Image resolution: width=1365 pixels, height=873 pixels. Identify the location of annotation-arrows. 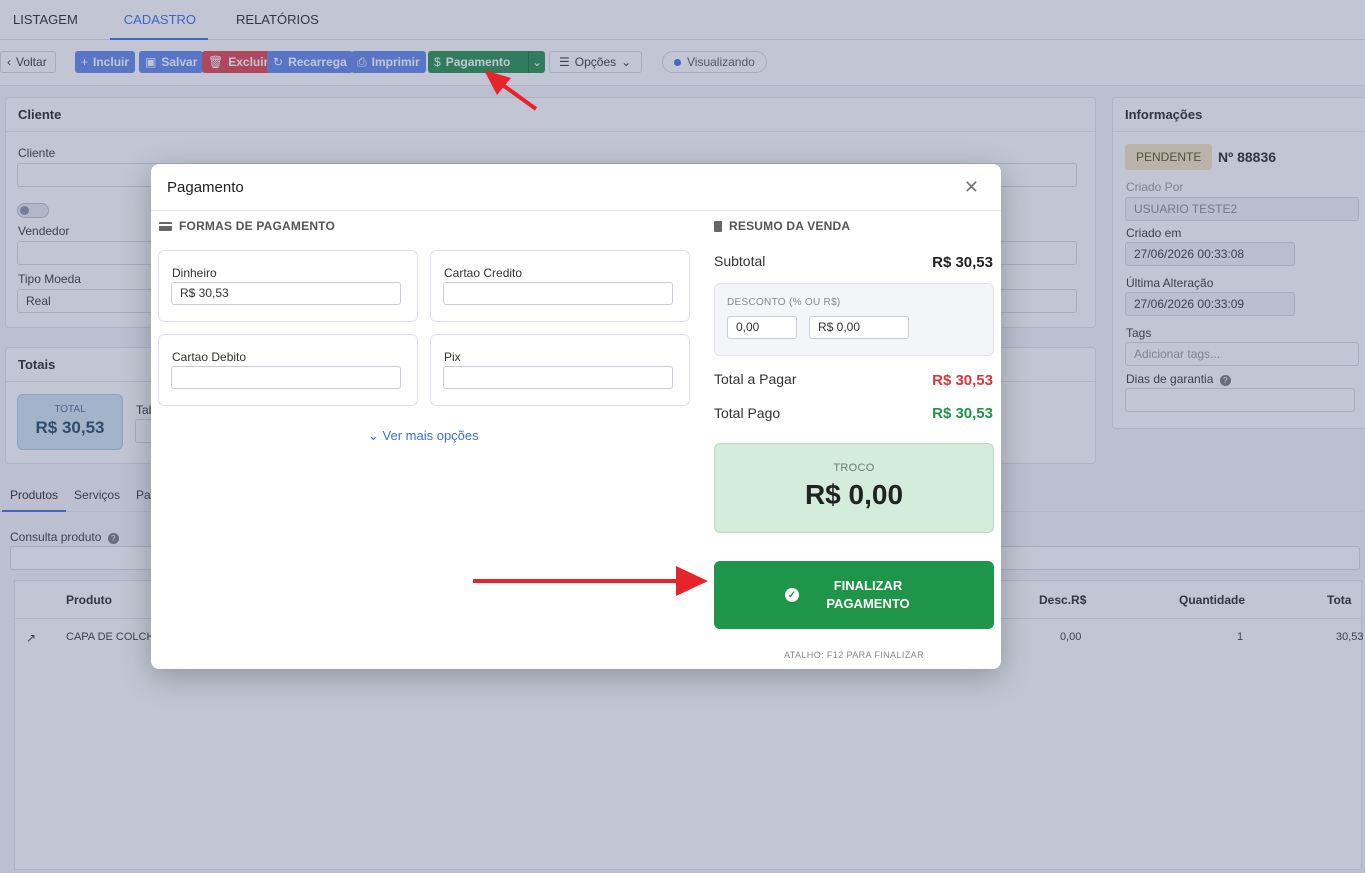
(590, 333).